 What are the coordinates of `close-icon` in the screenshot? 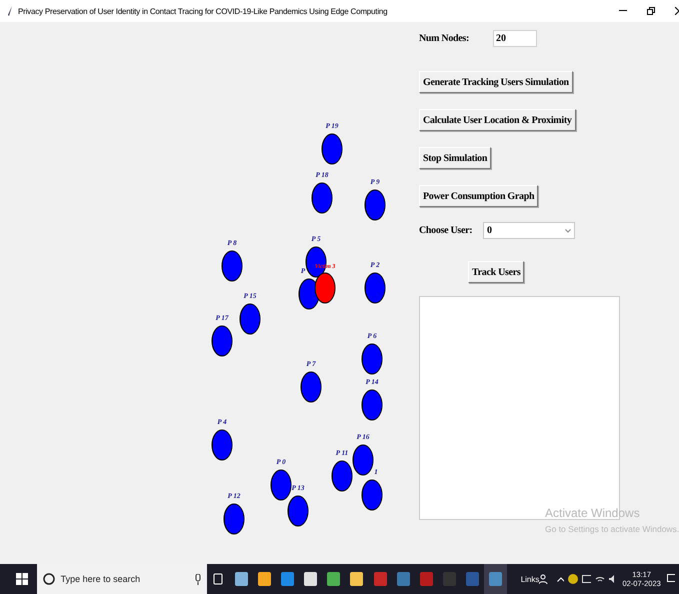 It's located at (677, 11).